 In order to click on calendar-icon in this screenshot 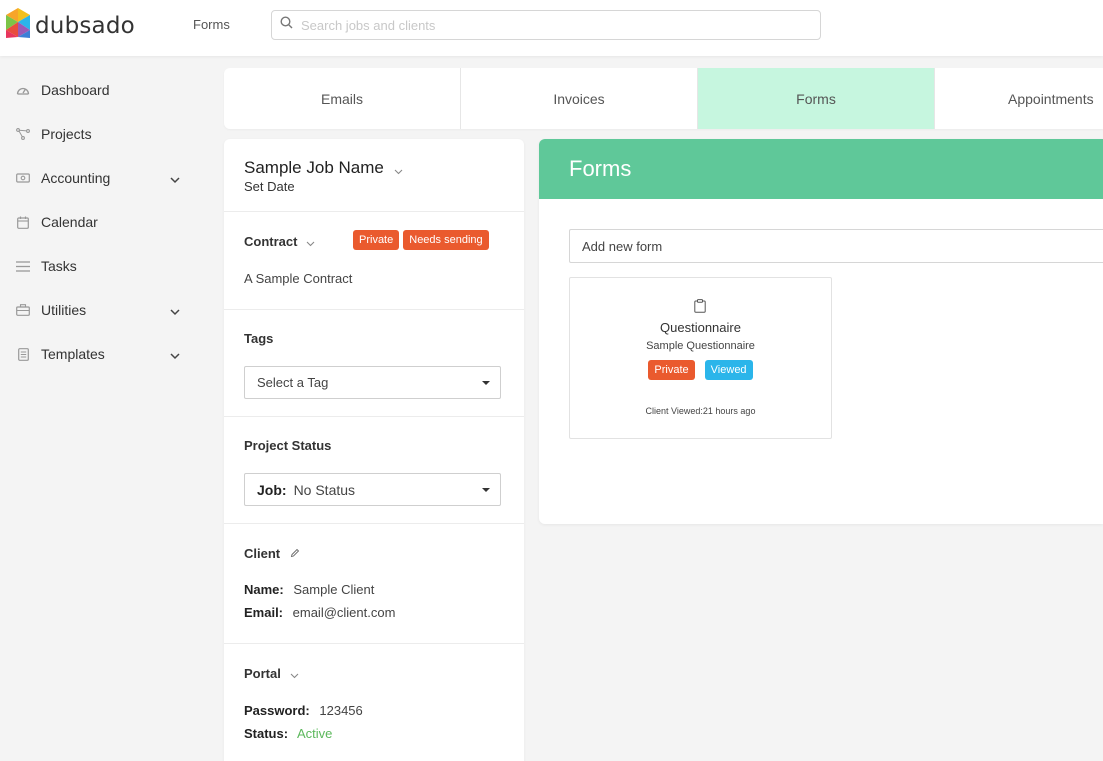, I will do `click(23, 222)`.